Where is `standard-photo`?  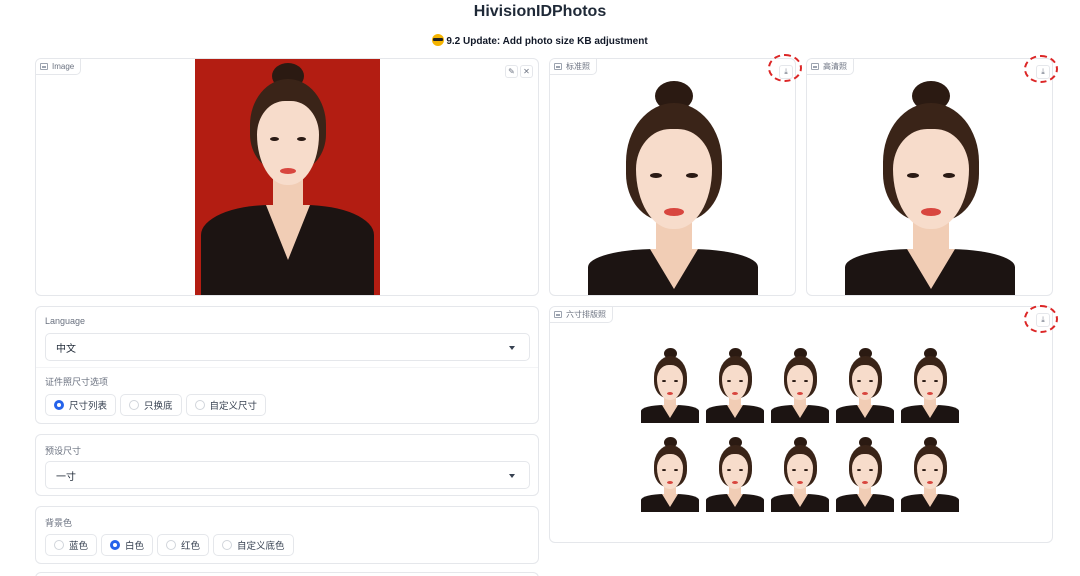
standard-photo is located at coordinates (673, 186).